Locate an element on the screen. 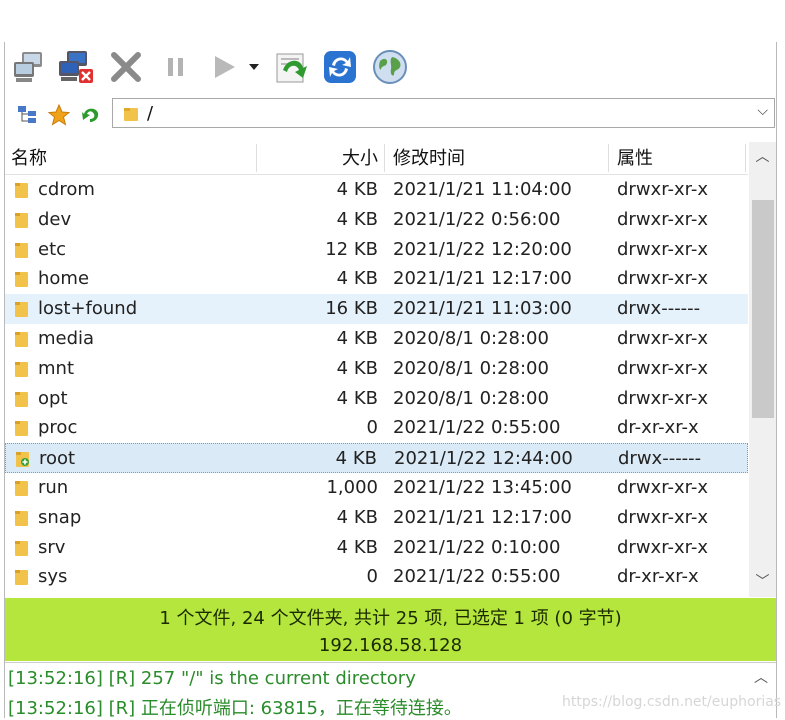  file-name: media is located at coordinates (66, 338).